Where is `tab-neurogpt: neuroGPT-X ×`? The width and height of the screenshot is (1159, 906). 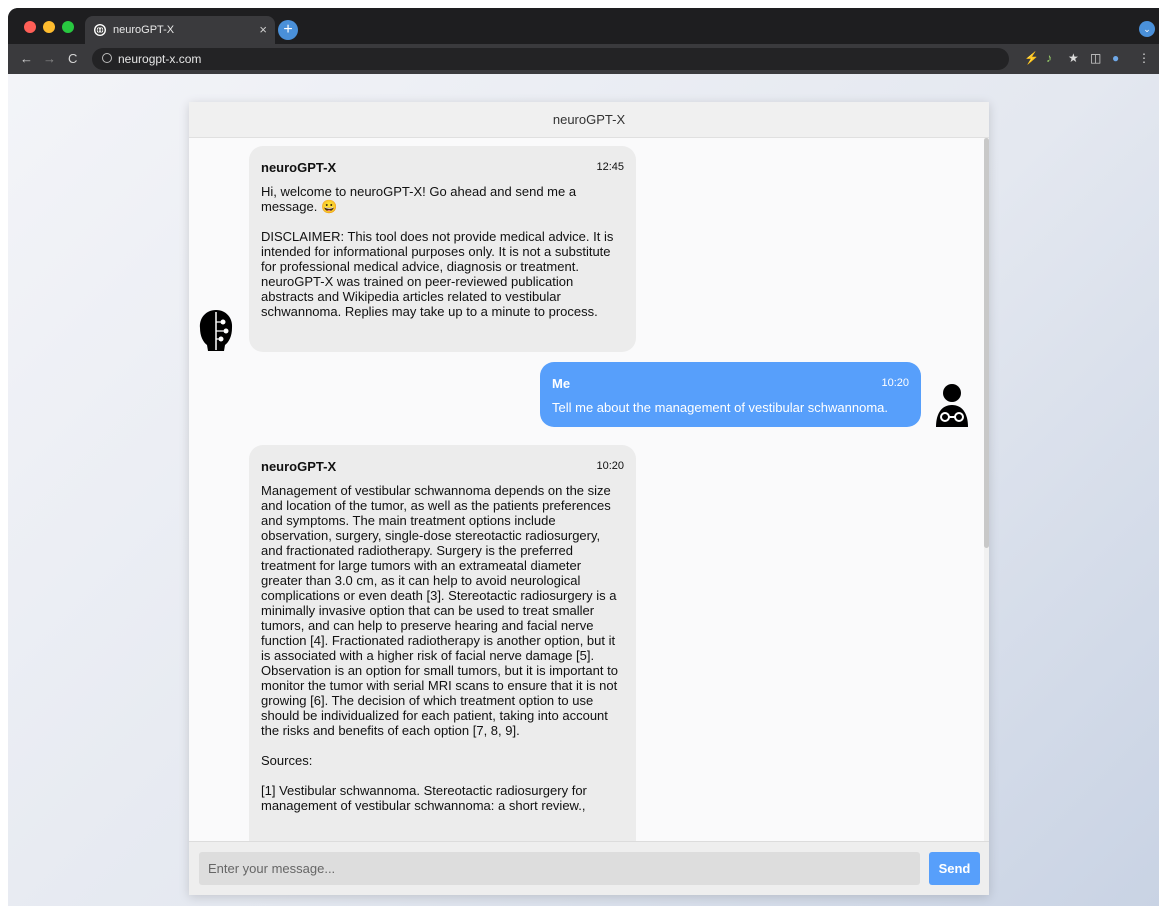
tab-neurogpt: neuroGPT-X × is located at coordinates (180, 30).